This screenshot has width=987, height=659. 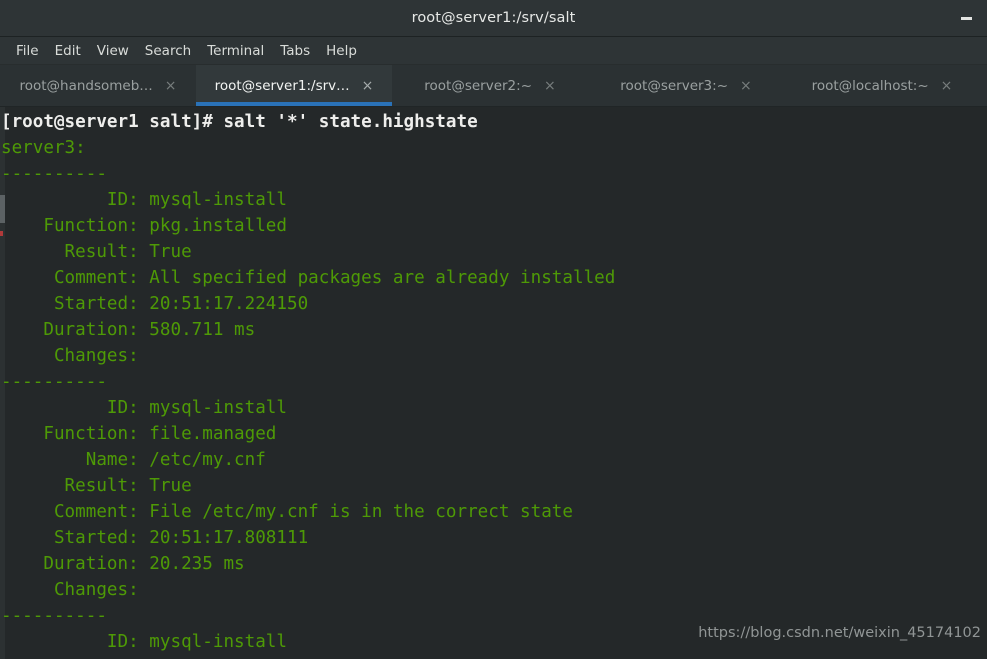 What do you see at coordinates (493, 51) in the screenshot?
I see `menu-bar: File Edit View Search Terminal Tabs Help` at bounding box center [493, 51].